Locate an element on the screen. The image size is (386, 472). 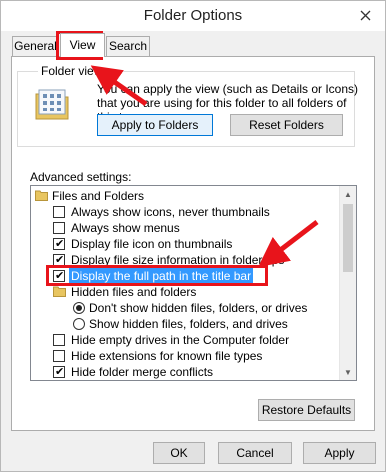
tab-general: General is located at coordinates (35, 46).